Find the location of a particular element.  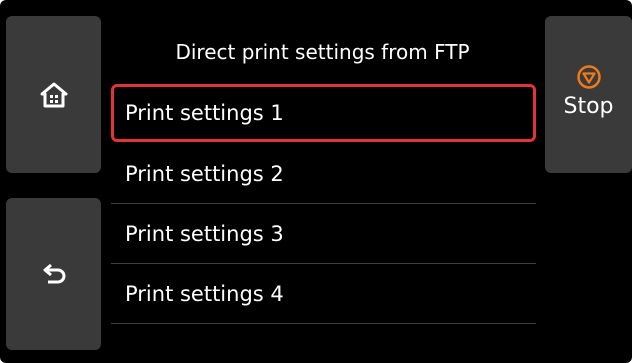

stop-button: Stop is located at coordinates (588, 94).